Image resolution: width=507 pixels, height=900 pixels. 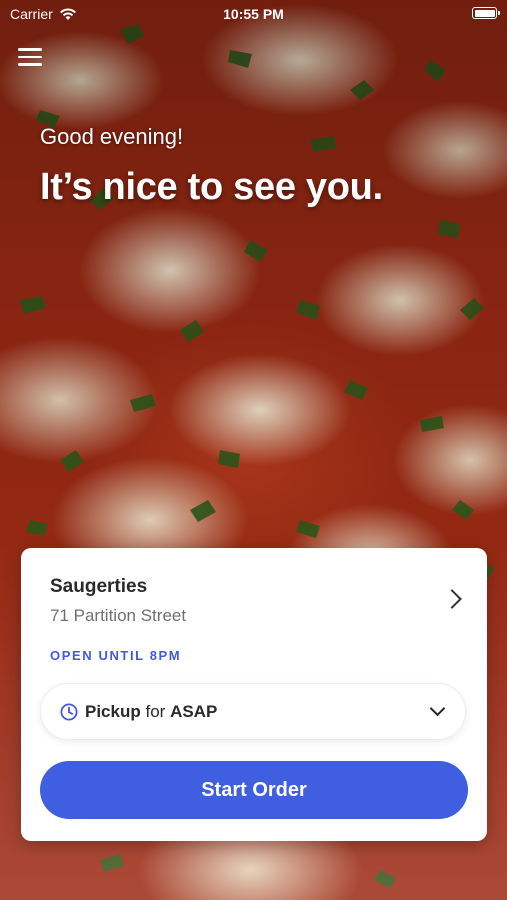 I want to click on order-mode-value: Pickup, so click(x=113, y=711).